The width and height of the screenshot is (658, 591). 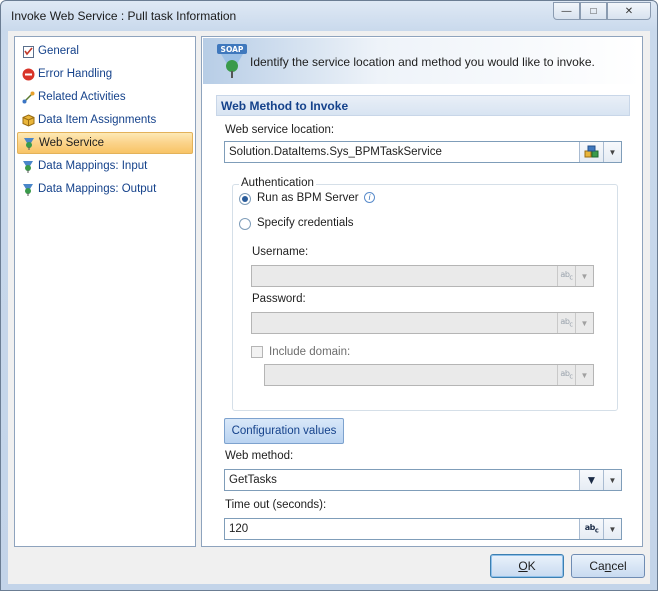 I want to click on minimize-button: —, so click(x=566, y=11).